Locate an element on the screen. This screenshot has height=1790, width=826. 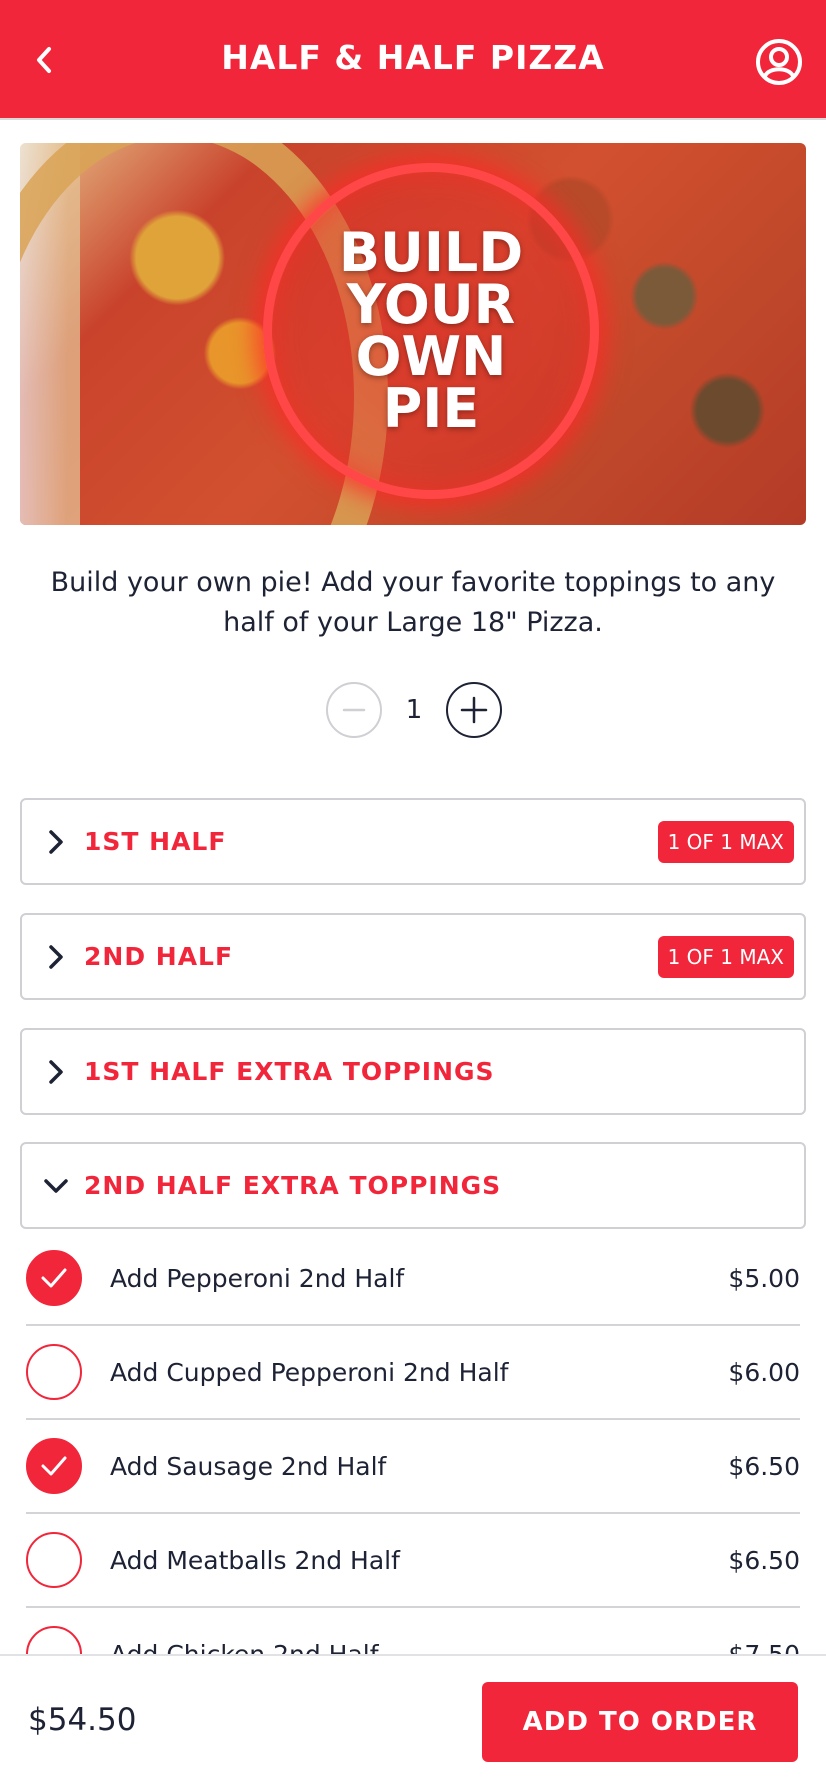
logo-line: PIE is located at coordinates (431, 408).